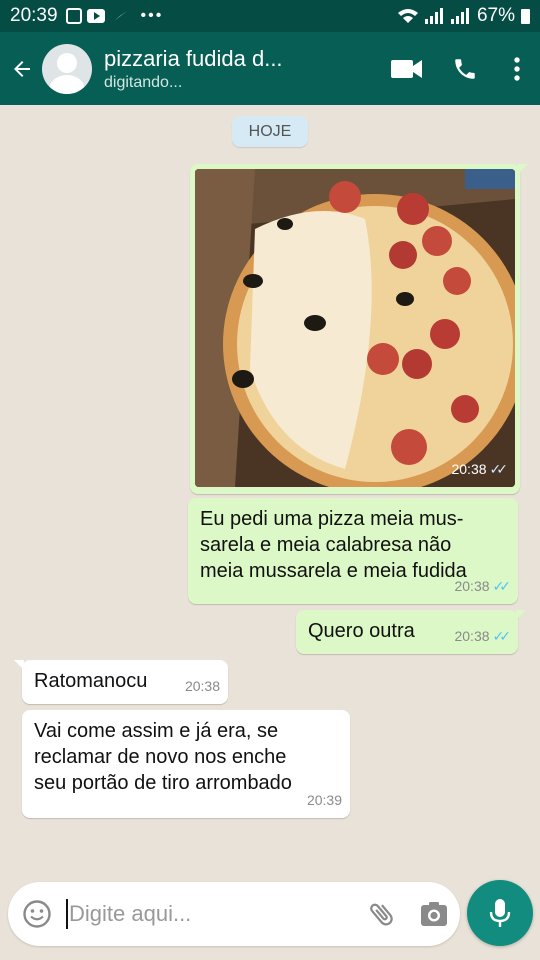  Describe the element at coordinates (525, 16) in the screenshot. I see `battery-icon` at that location.